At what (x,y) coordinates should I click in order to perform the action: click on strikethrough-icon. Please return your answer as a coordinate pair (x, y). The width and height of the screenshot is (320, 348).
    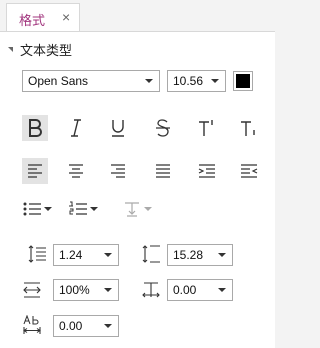
    Looking at the image, I should click on (163, 128).